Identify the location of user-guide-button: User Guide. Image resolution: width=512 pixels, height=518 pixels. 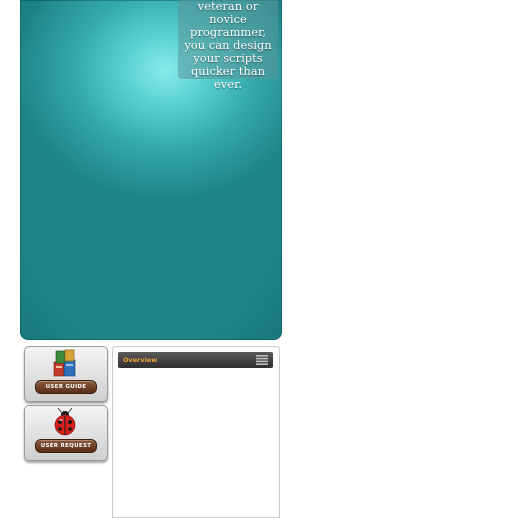
(66, 374).